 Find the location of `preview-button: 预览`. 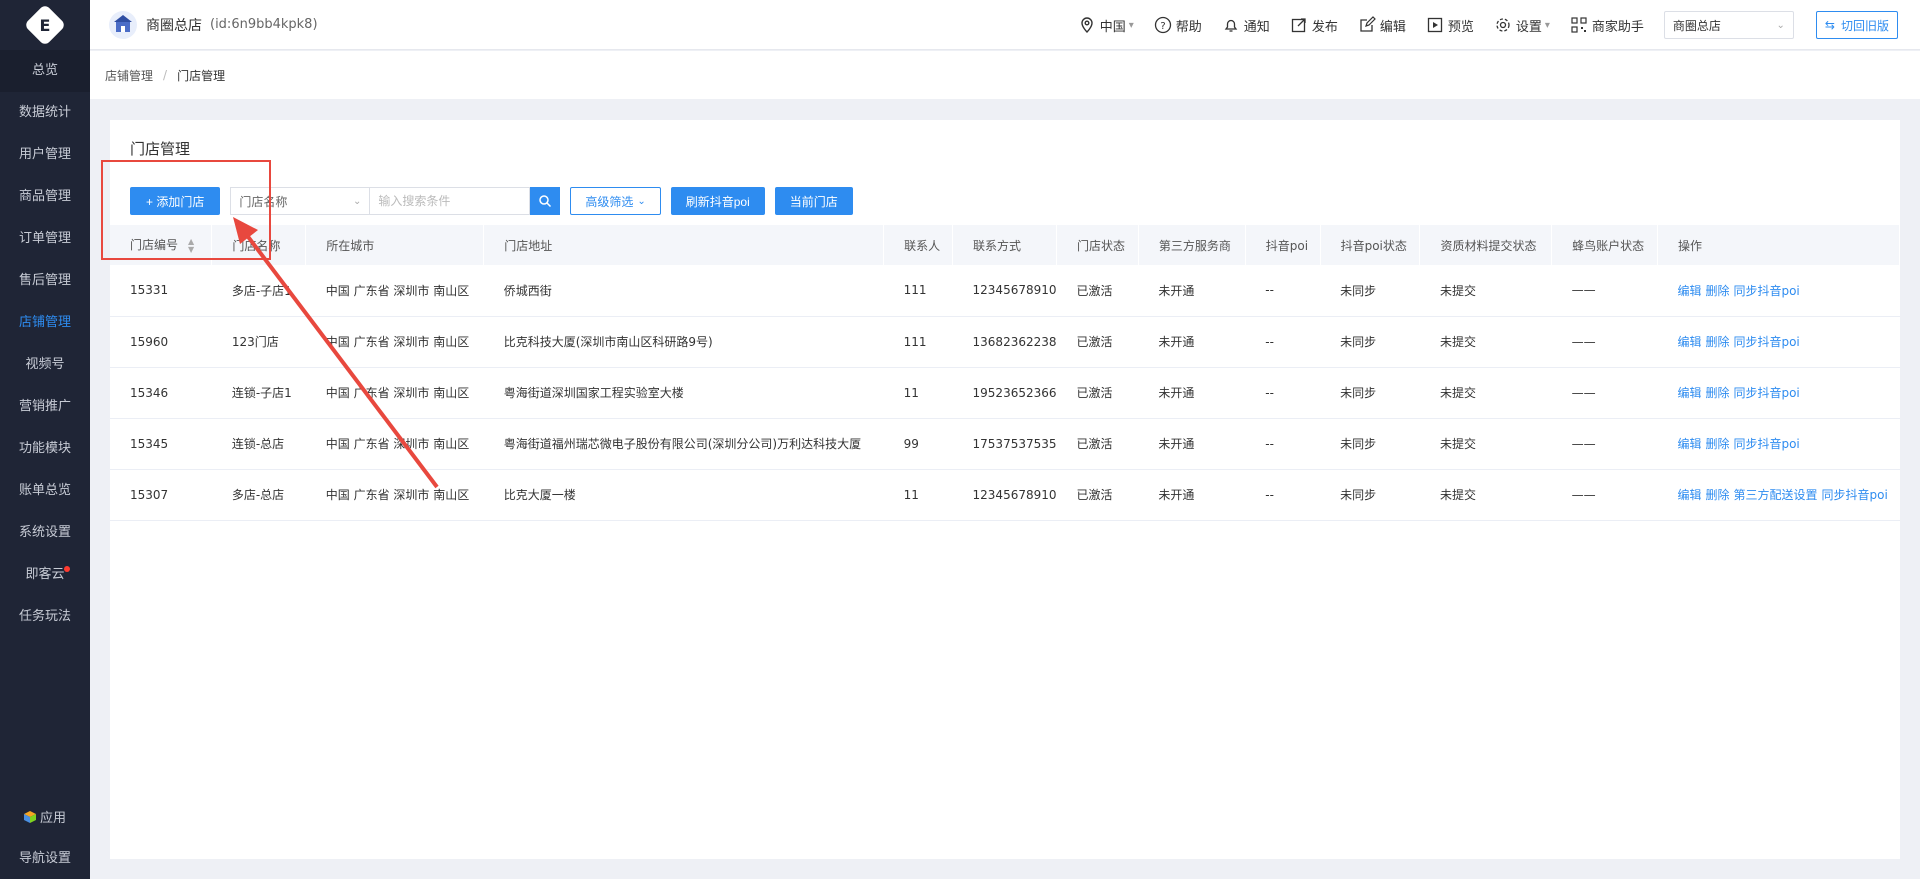

preview-button: 预览 is located at coordinates (1450, 25).